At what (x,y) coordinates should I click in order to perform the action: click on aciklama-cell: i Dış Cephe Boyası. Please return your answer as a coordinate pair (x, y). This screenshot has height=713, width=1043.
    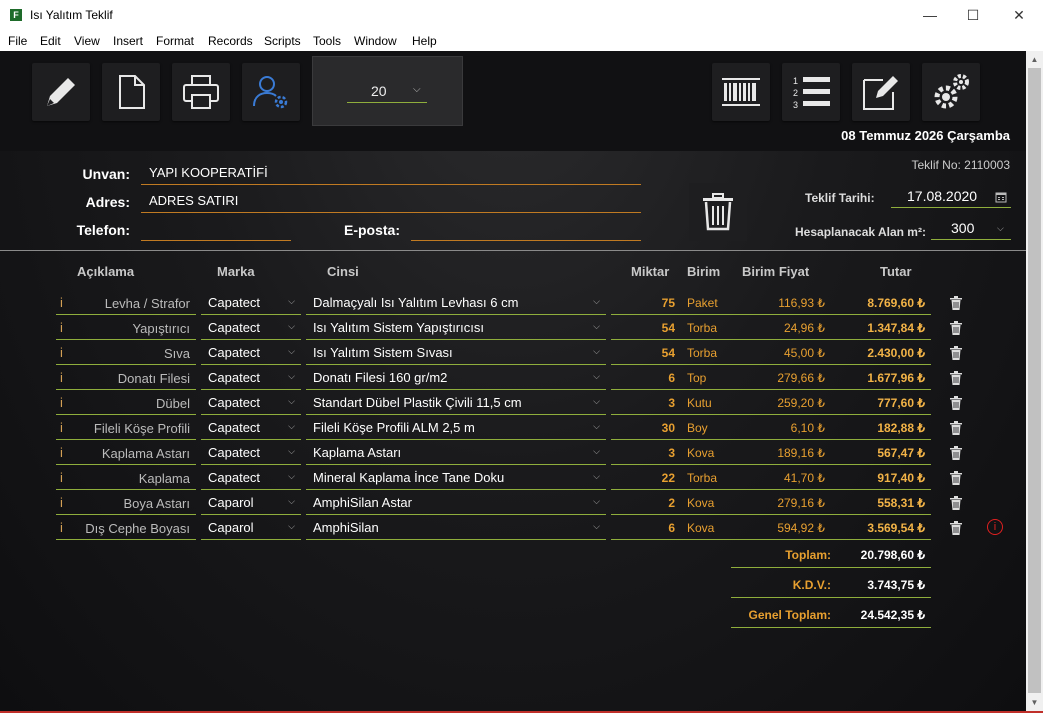
    Looking at the image, I should click on (126, 529).